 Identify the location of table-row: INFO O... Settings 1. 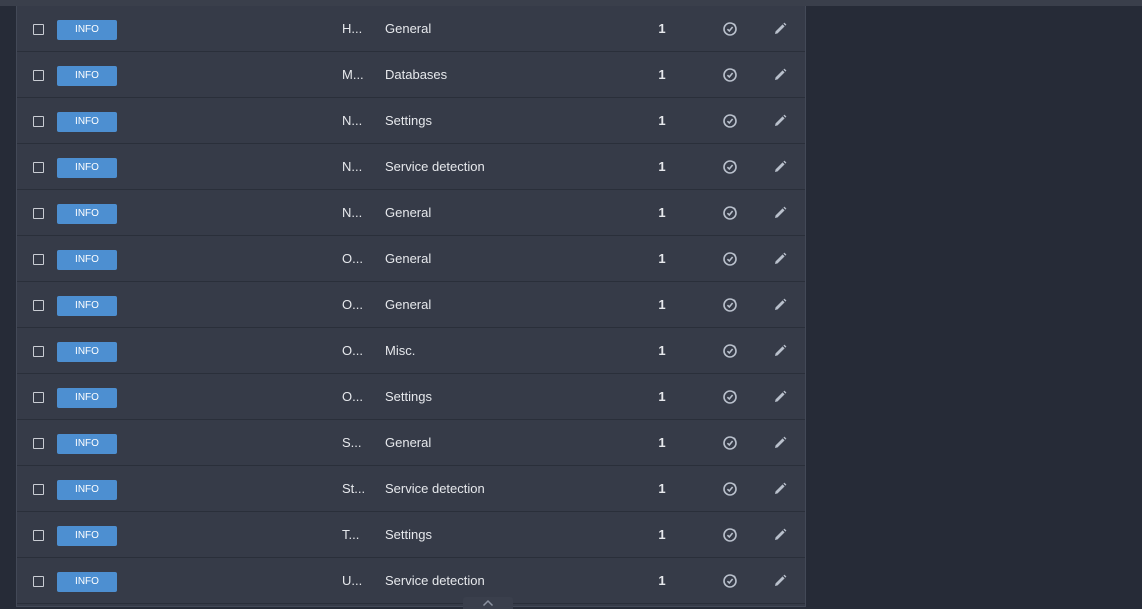
(411, 397).